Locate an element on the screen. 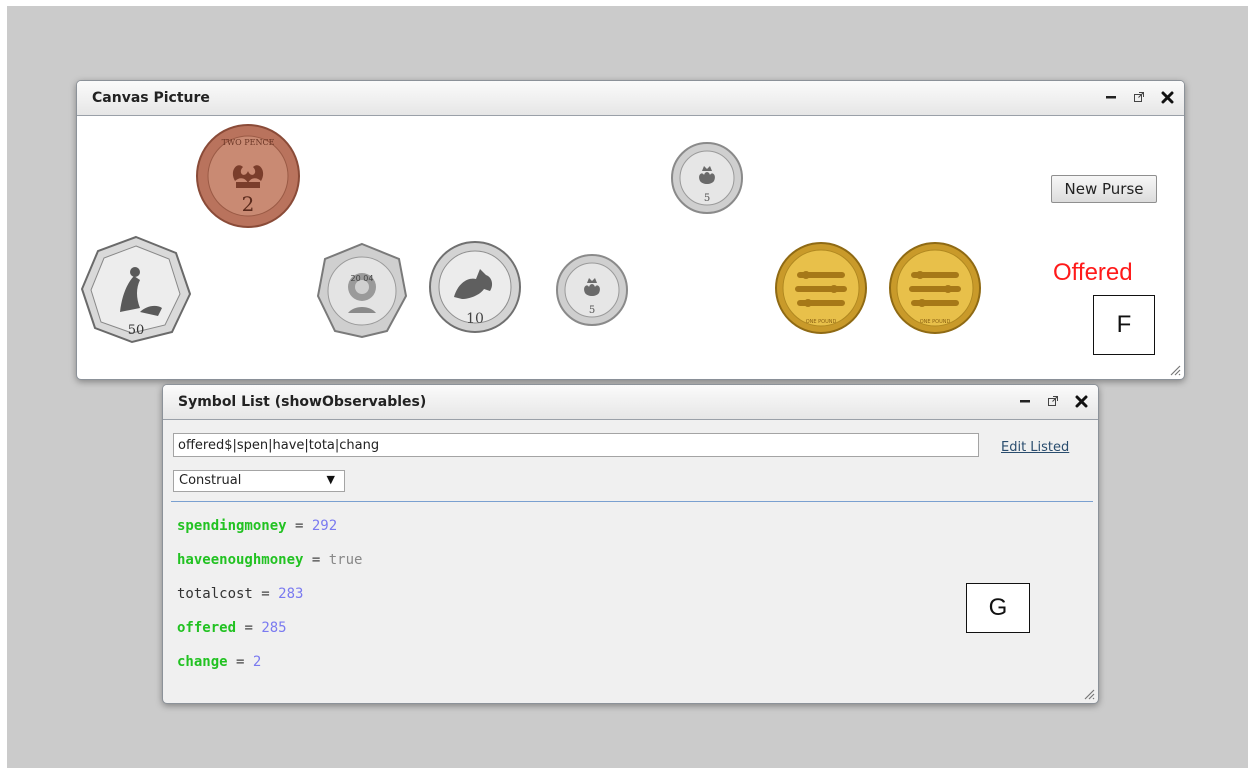  divider is located at coordinates (632, 501).